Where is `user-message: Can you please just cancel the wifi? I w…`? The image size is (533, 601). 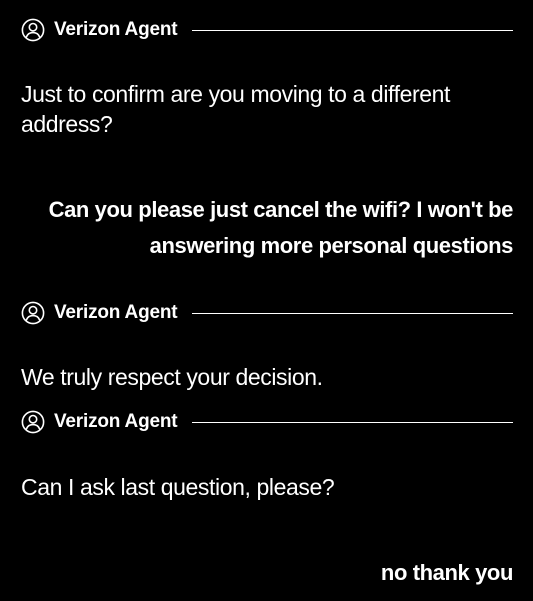
user-message: Can you please just cancel the wifi? I w… is located at coordinates (281, 227).